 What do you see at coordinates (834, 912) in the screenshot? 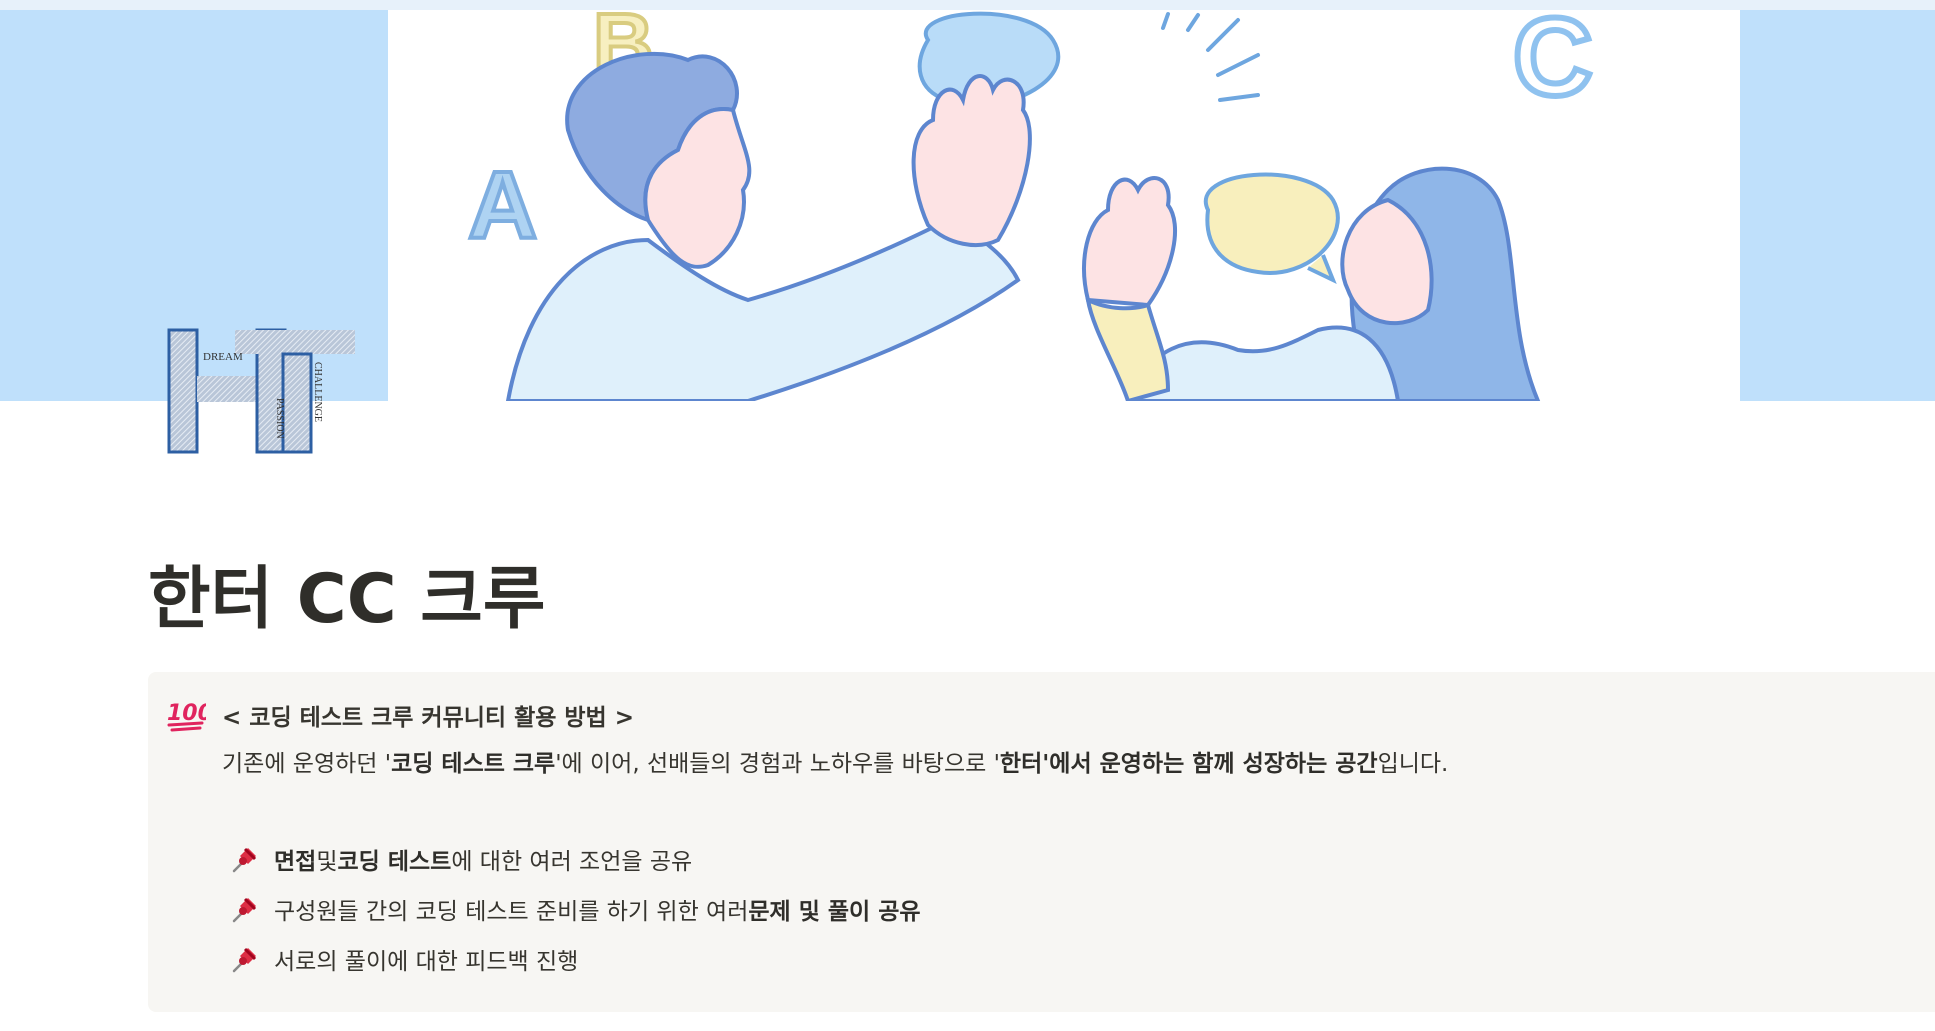
I see `bullet-bold: 문제 및 풀이 공유` at bounding box center [834, 912].